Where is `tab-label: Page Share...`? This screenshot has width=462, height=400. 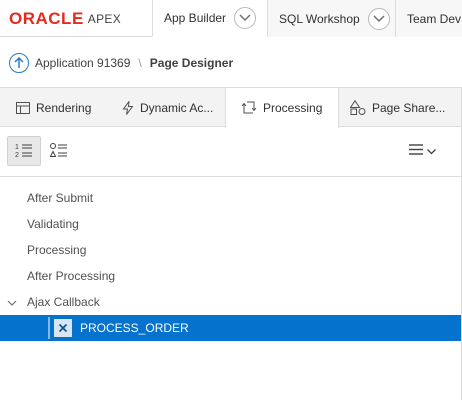 tab-label: Page Share... is located at coordinates (409, 107).